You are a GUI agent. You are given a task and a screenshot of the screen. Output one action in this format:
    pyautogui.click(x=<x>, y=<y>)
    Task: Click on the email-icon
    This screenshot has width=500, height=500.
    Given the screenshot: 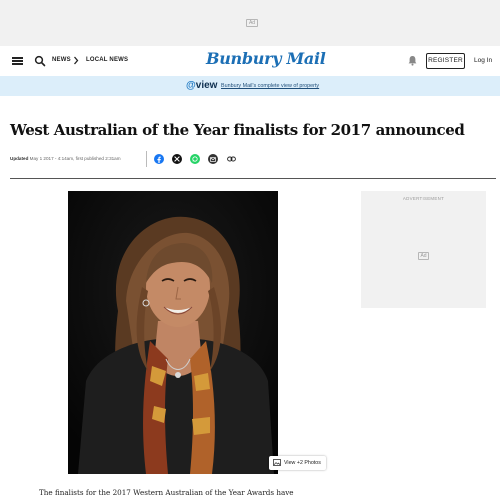 What is the action you would take?
    pyautogui.click(x=213, y=159)
    